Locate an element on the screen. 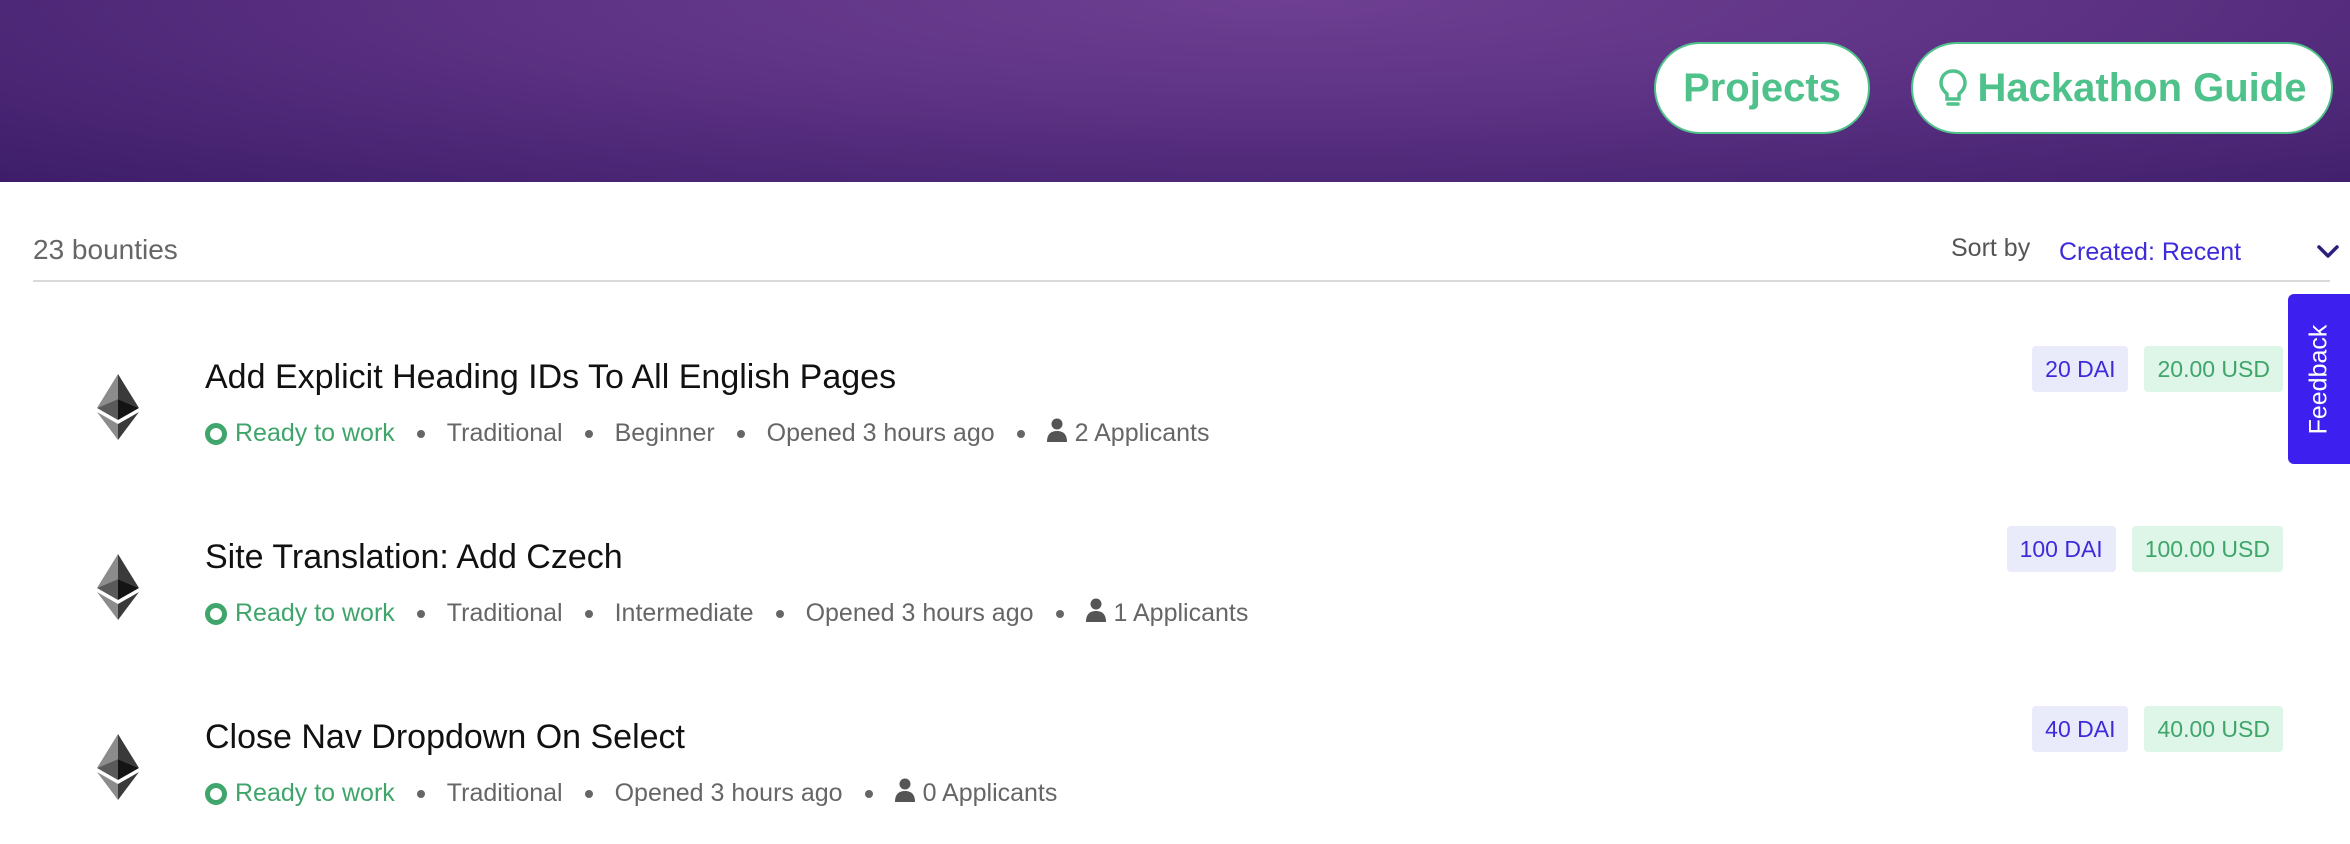 Image resolution: width=2350 pixels, height=844 pixels. token-amount-badge: 40 DAI is located at coordinates (2080, 729).